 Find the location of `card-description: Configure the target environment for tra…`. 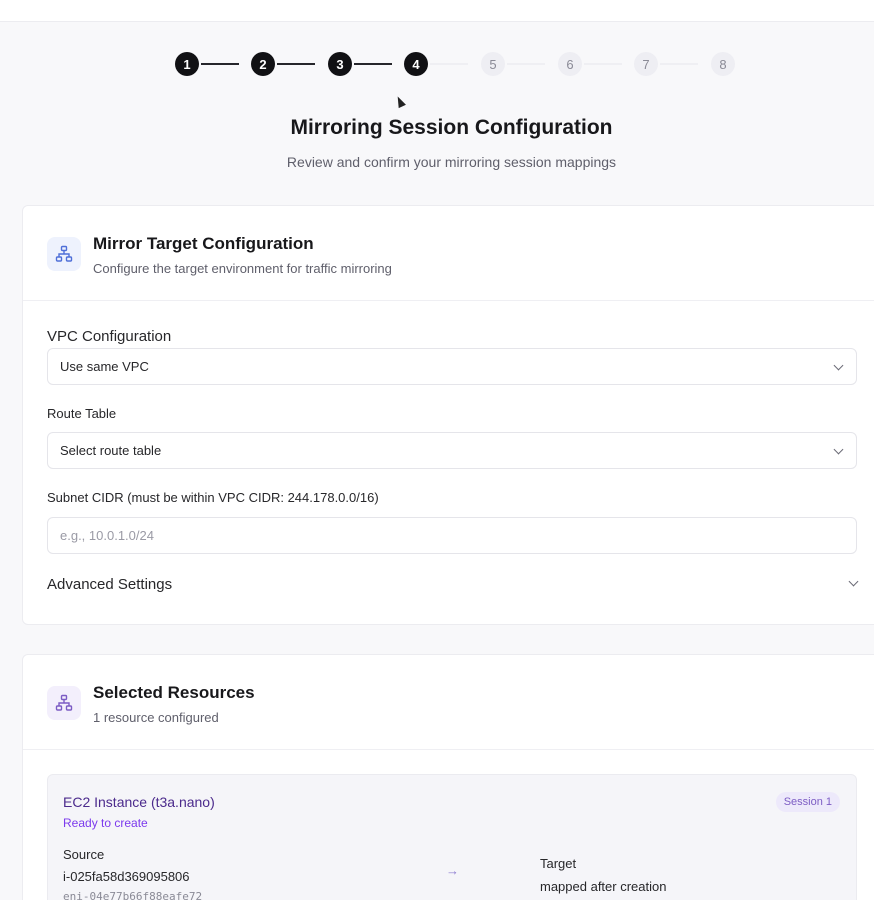

card-description: Configure the target environment for tra… is located at coordinates (242, 268).